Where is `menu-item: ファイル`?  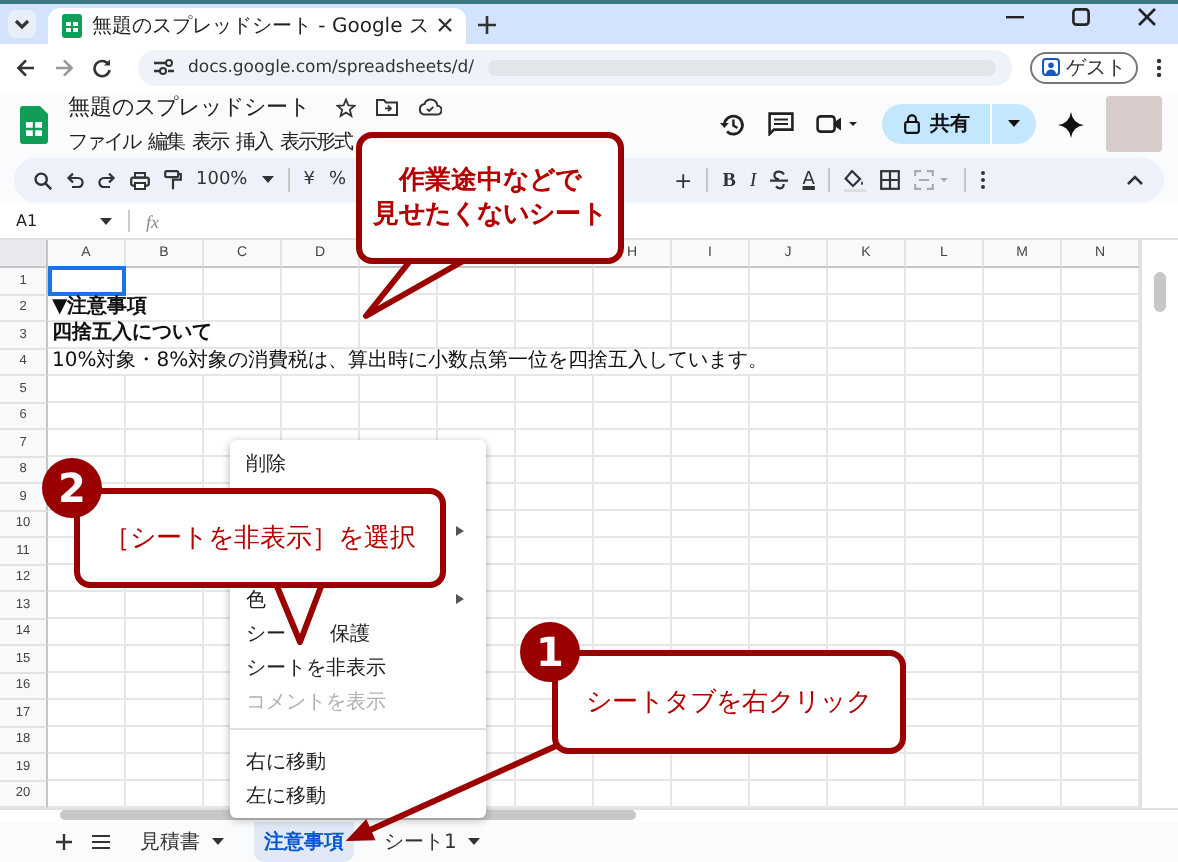 menu-item: ファイル is located at coordinates (104, 142).